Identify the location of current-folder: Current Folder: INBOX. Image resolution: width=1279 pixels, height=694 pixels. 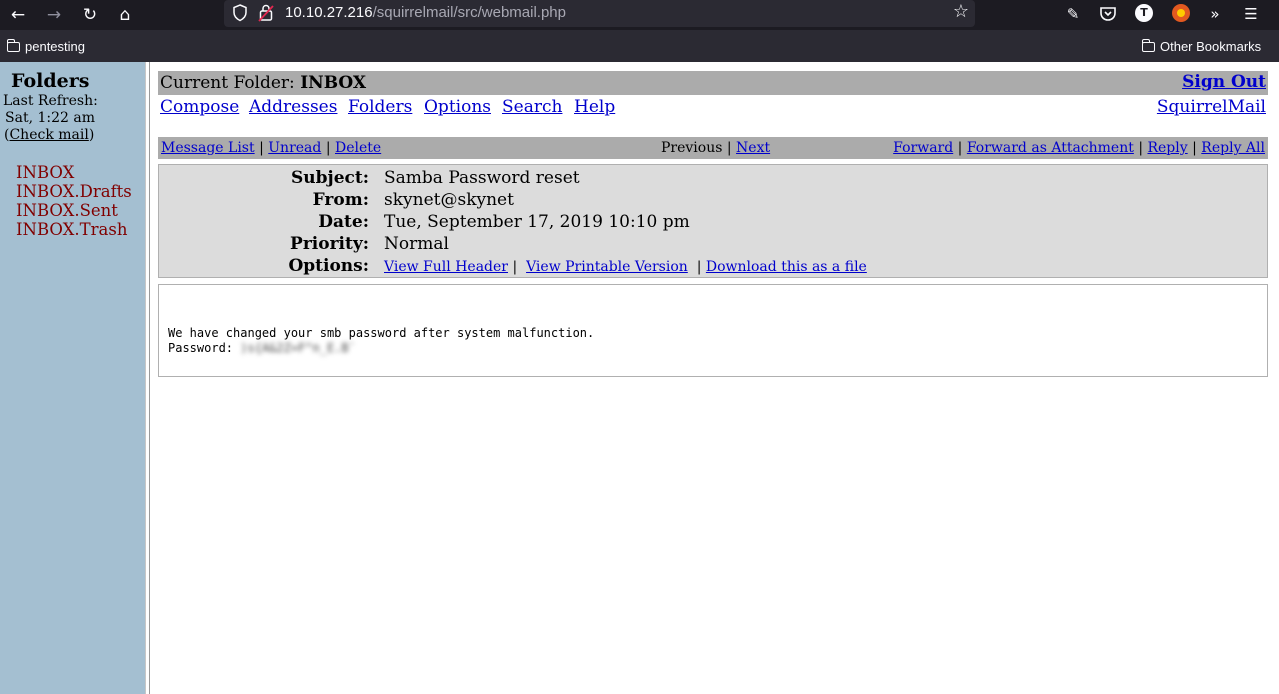
(263, 83).